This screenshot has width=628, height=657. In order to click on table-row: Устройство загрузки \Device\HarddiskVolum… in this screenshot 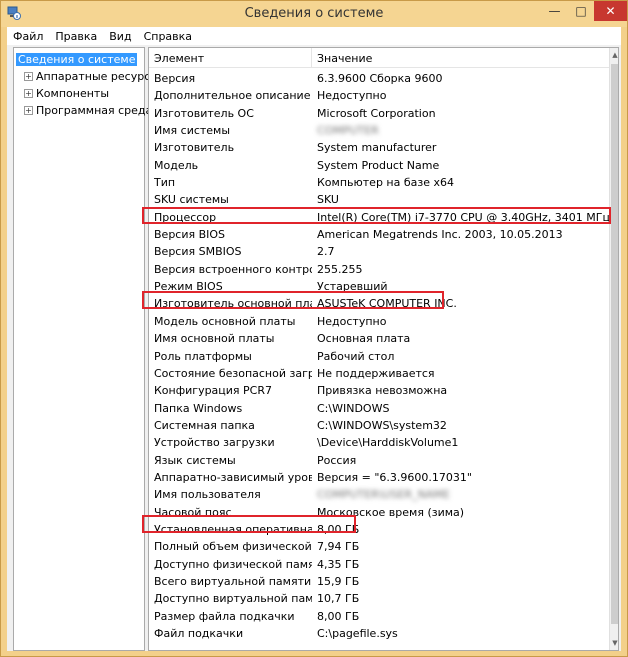, I will do `click(379, 442)`.